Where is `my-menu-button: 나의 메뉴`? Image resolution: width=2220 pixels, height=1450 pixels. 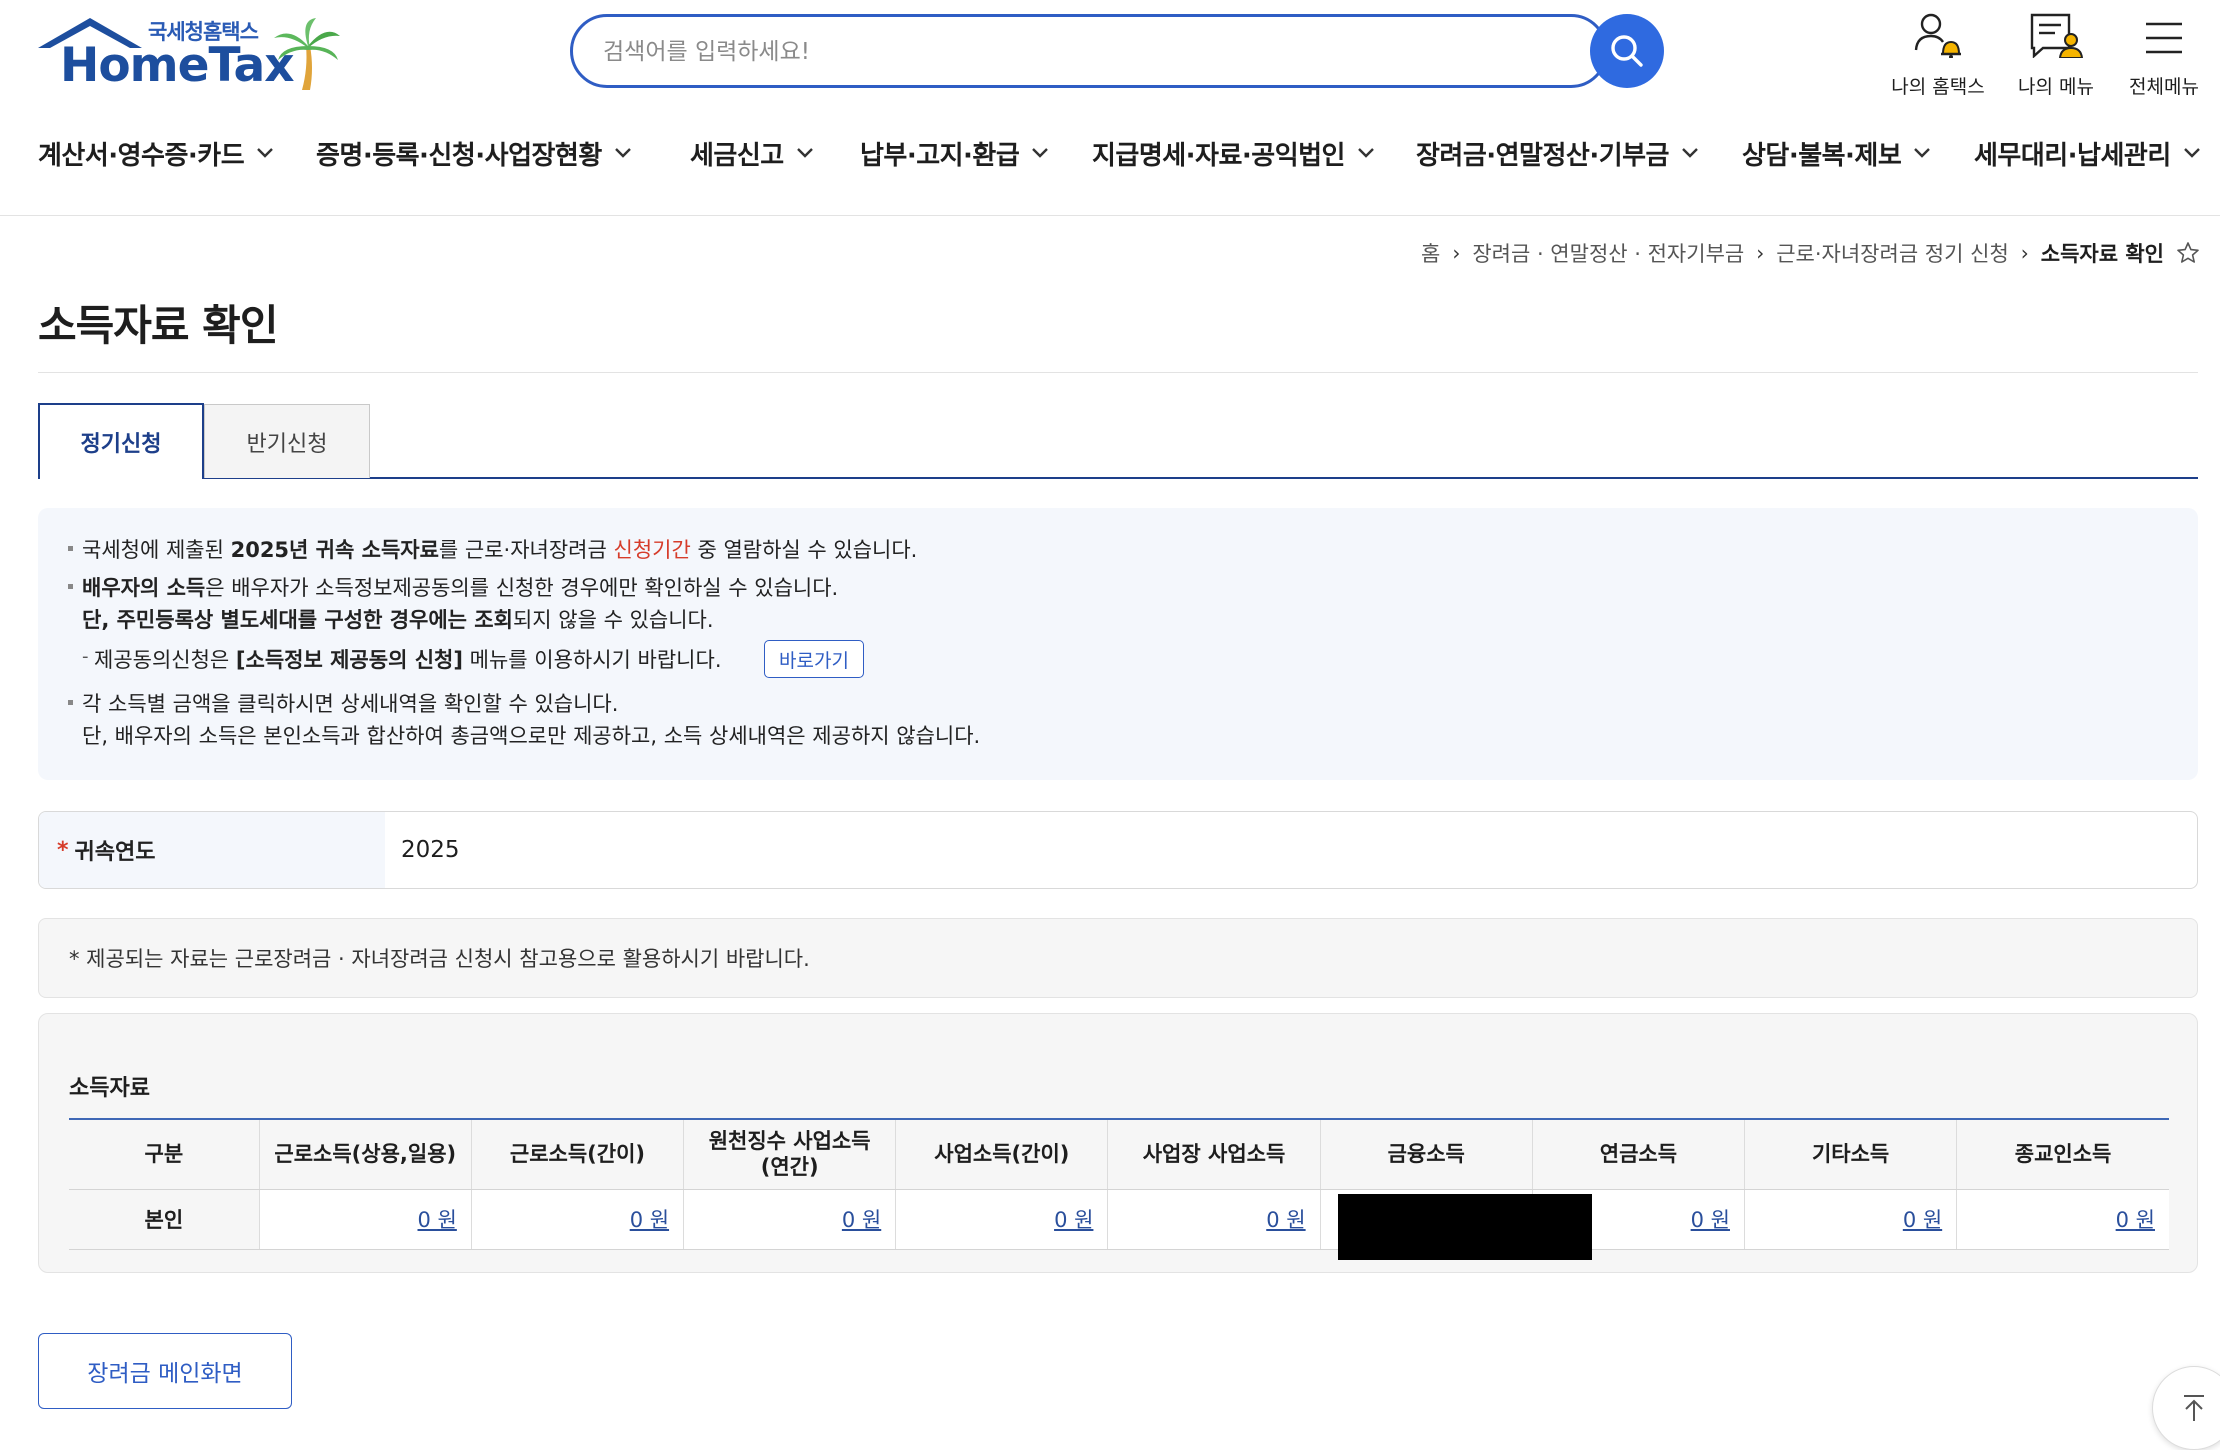
my-menu-button: 나의 메뉴 is located at coordinates (2056, 55).